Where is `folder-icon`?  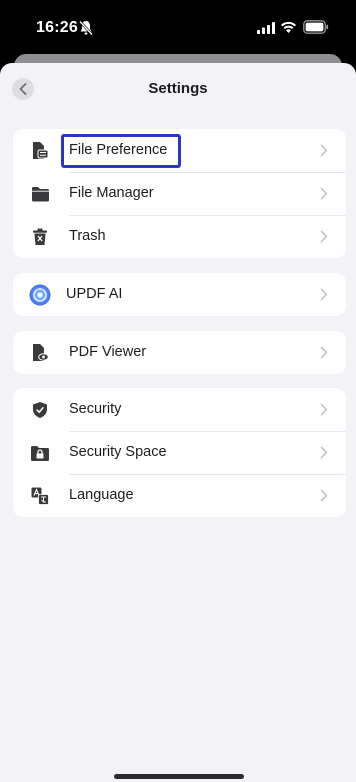
folder-icon is located at coordinates (40, 194).